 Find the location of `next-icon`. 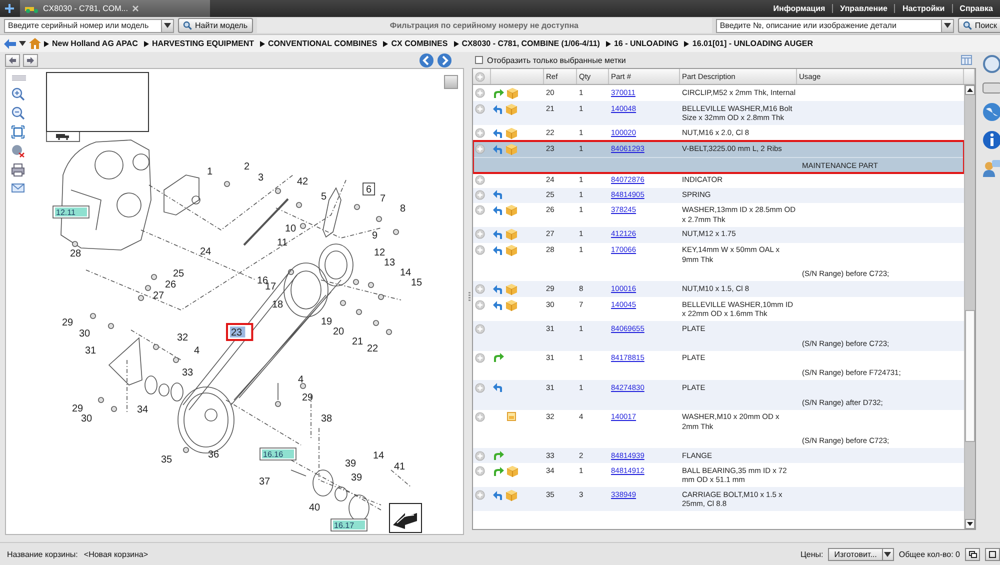

next-icon is located at coordinates (444, 60).